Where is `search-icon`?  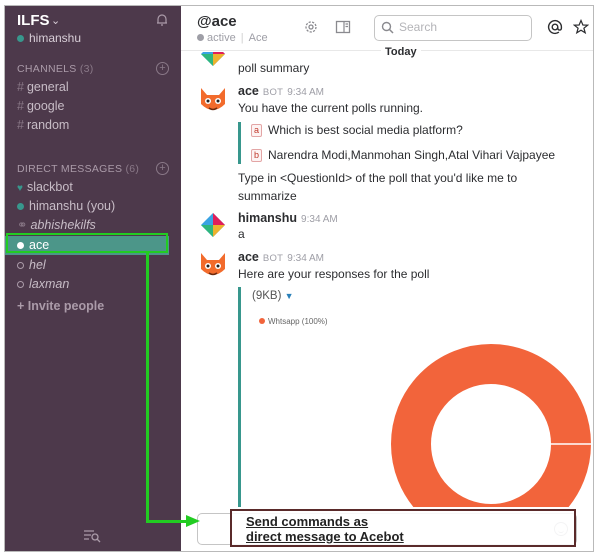 search-icon is located at coordinates (387, 27).